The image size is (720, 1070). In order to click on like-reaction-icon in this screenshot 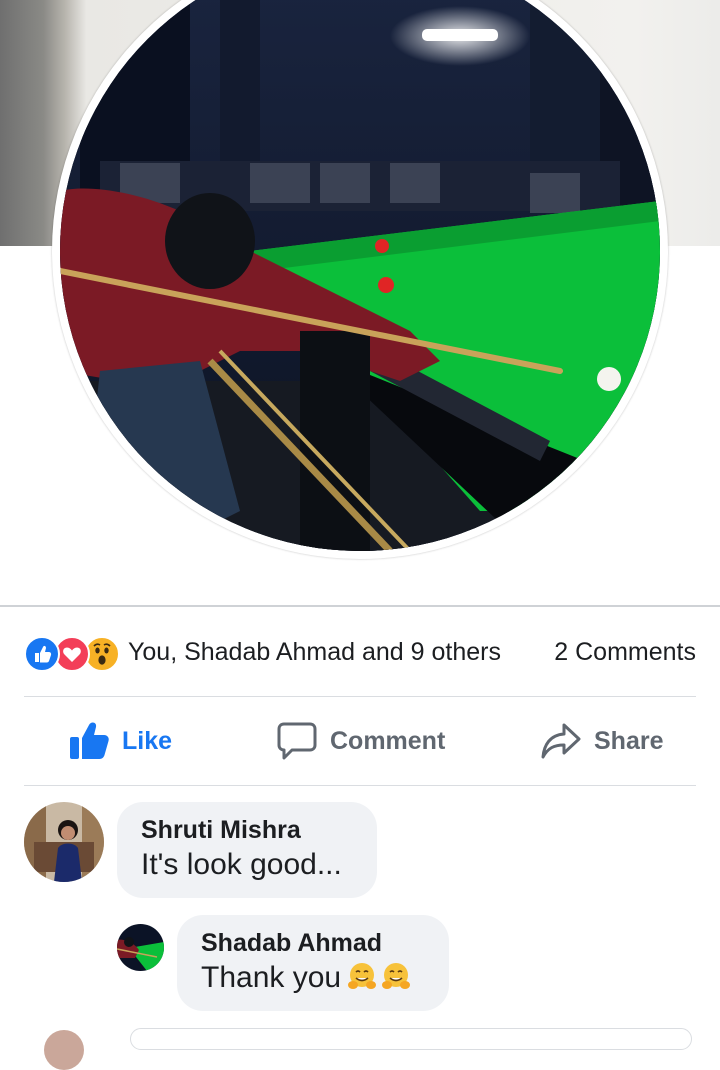, I will do `click(42, 654)`.